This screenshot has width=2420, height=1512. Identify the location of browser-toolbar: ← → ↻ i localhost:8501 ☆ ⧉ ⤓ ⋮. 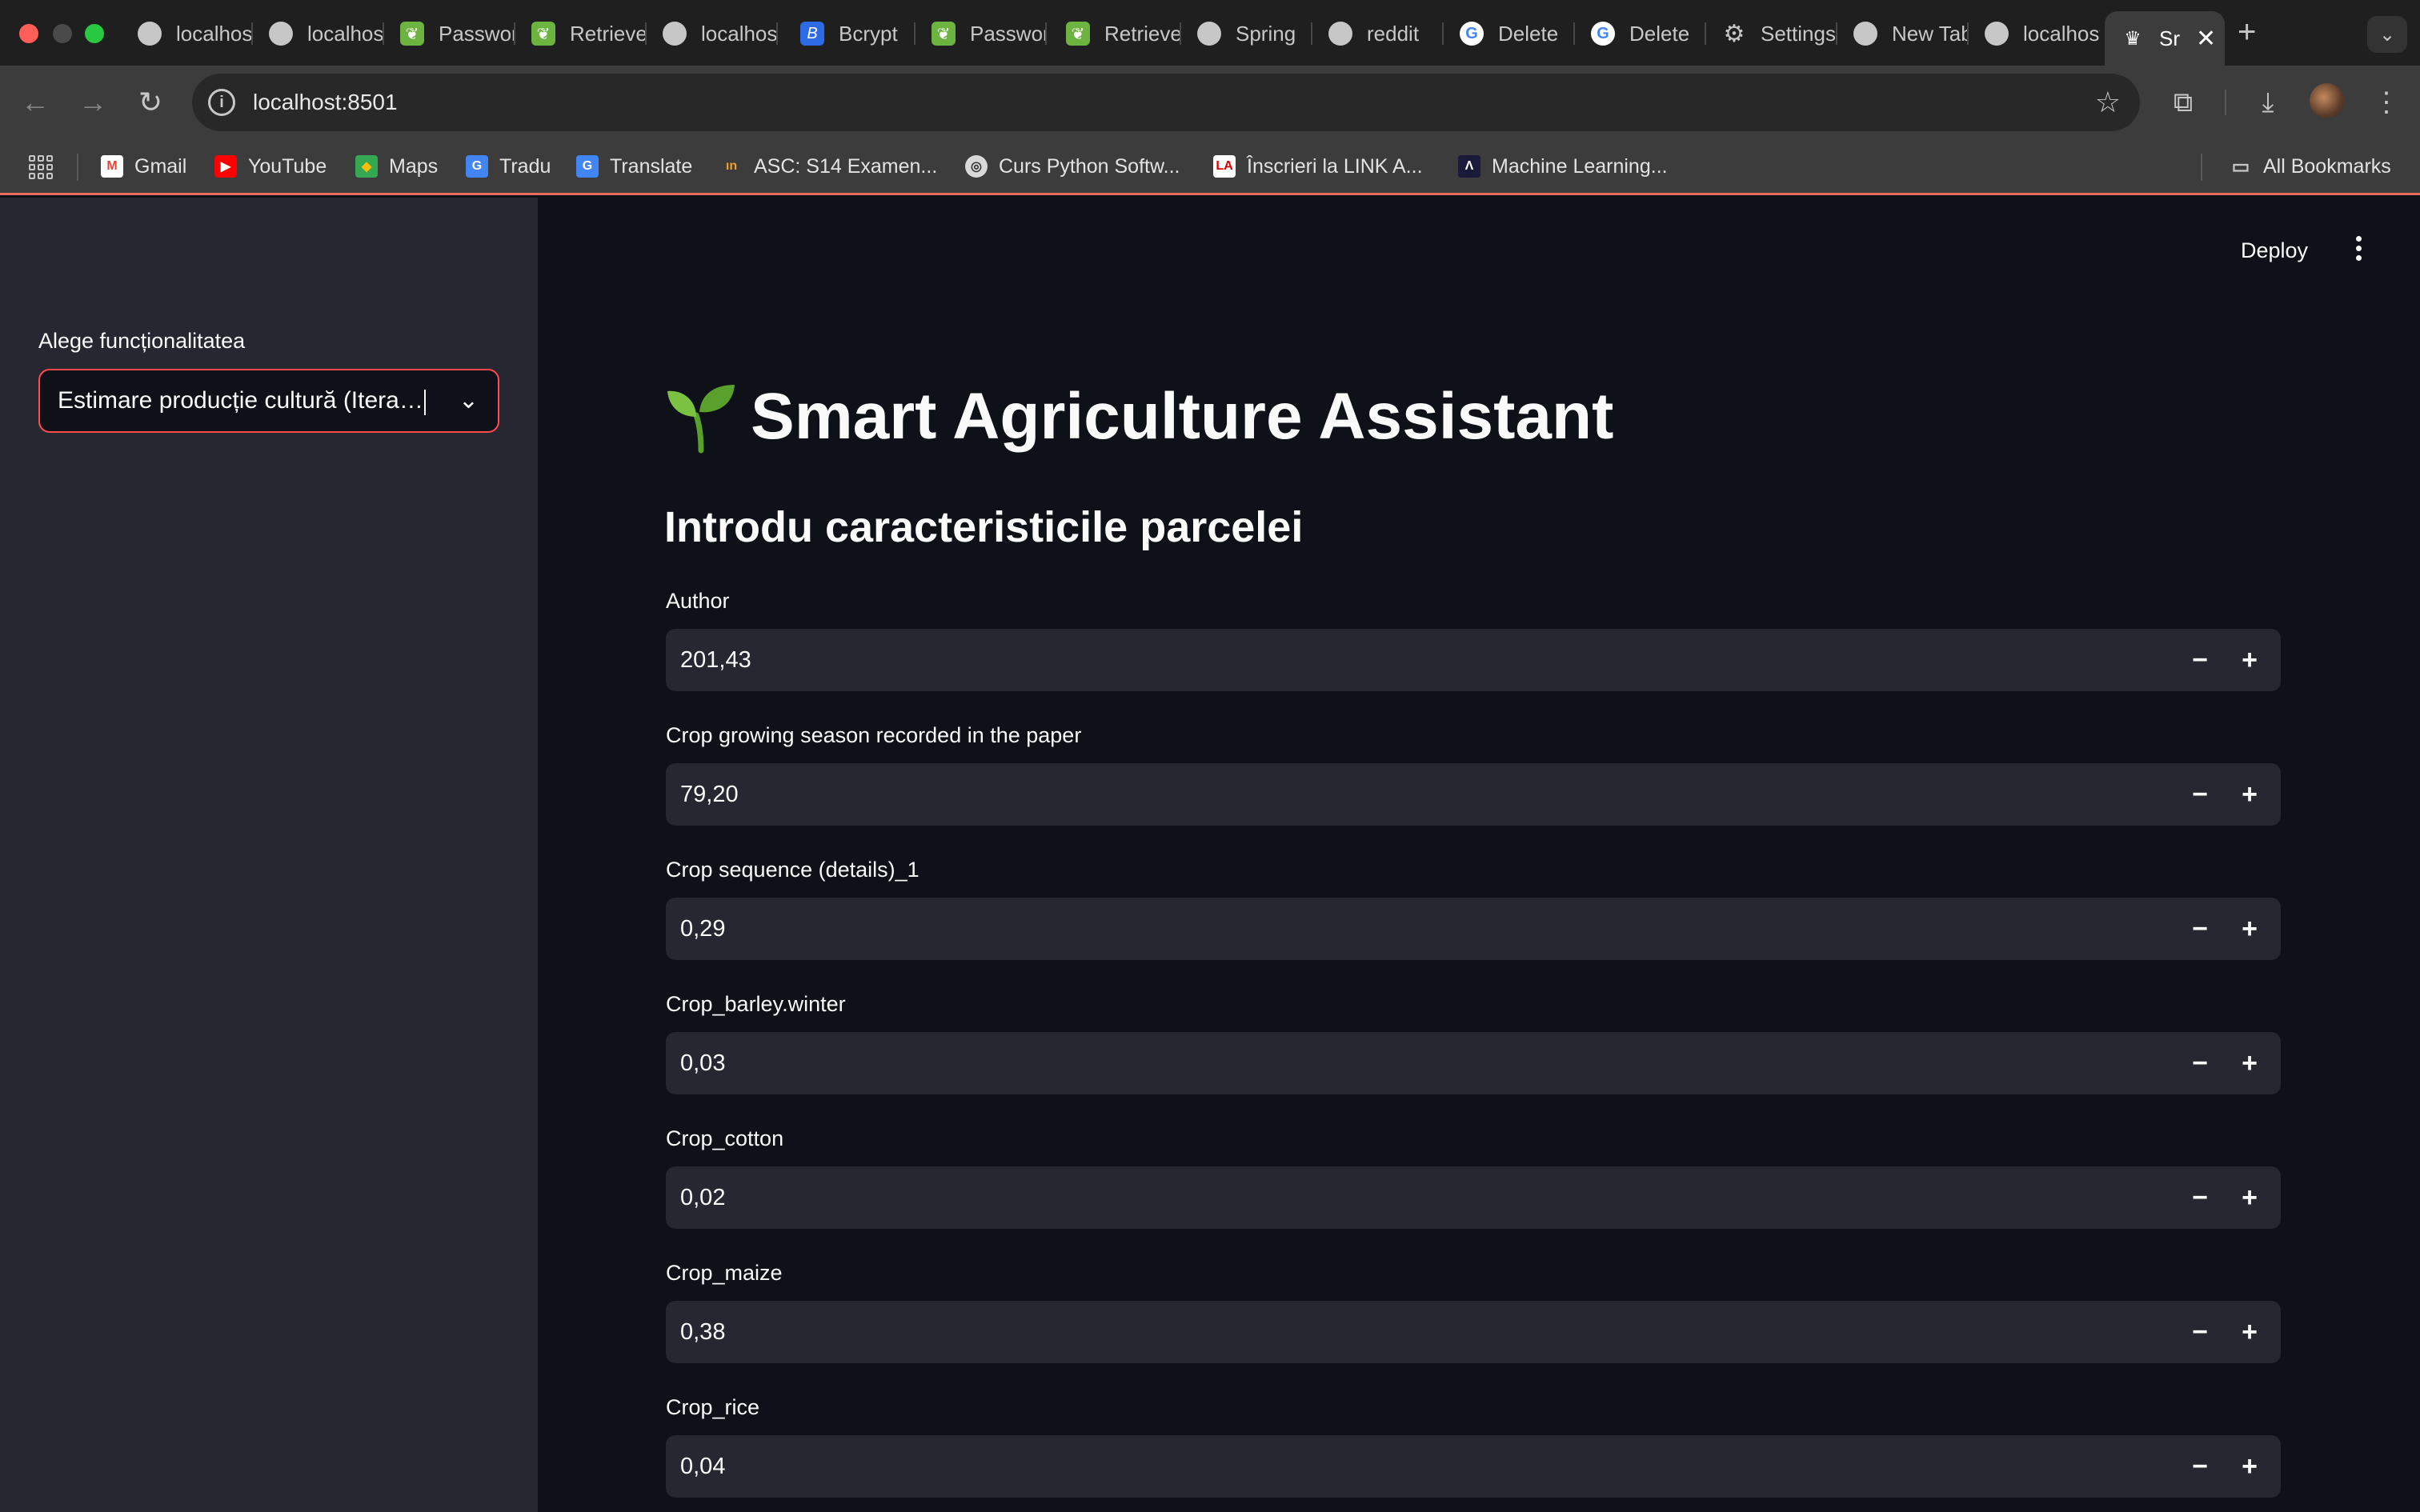
(1210, 102).